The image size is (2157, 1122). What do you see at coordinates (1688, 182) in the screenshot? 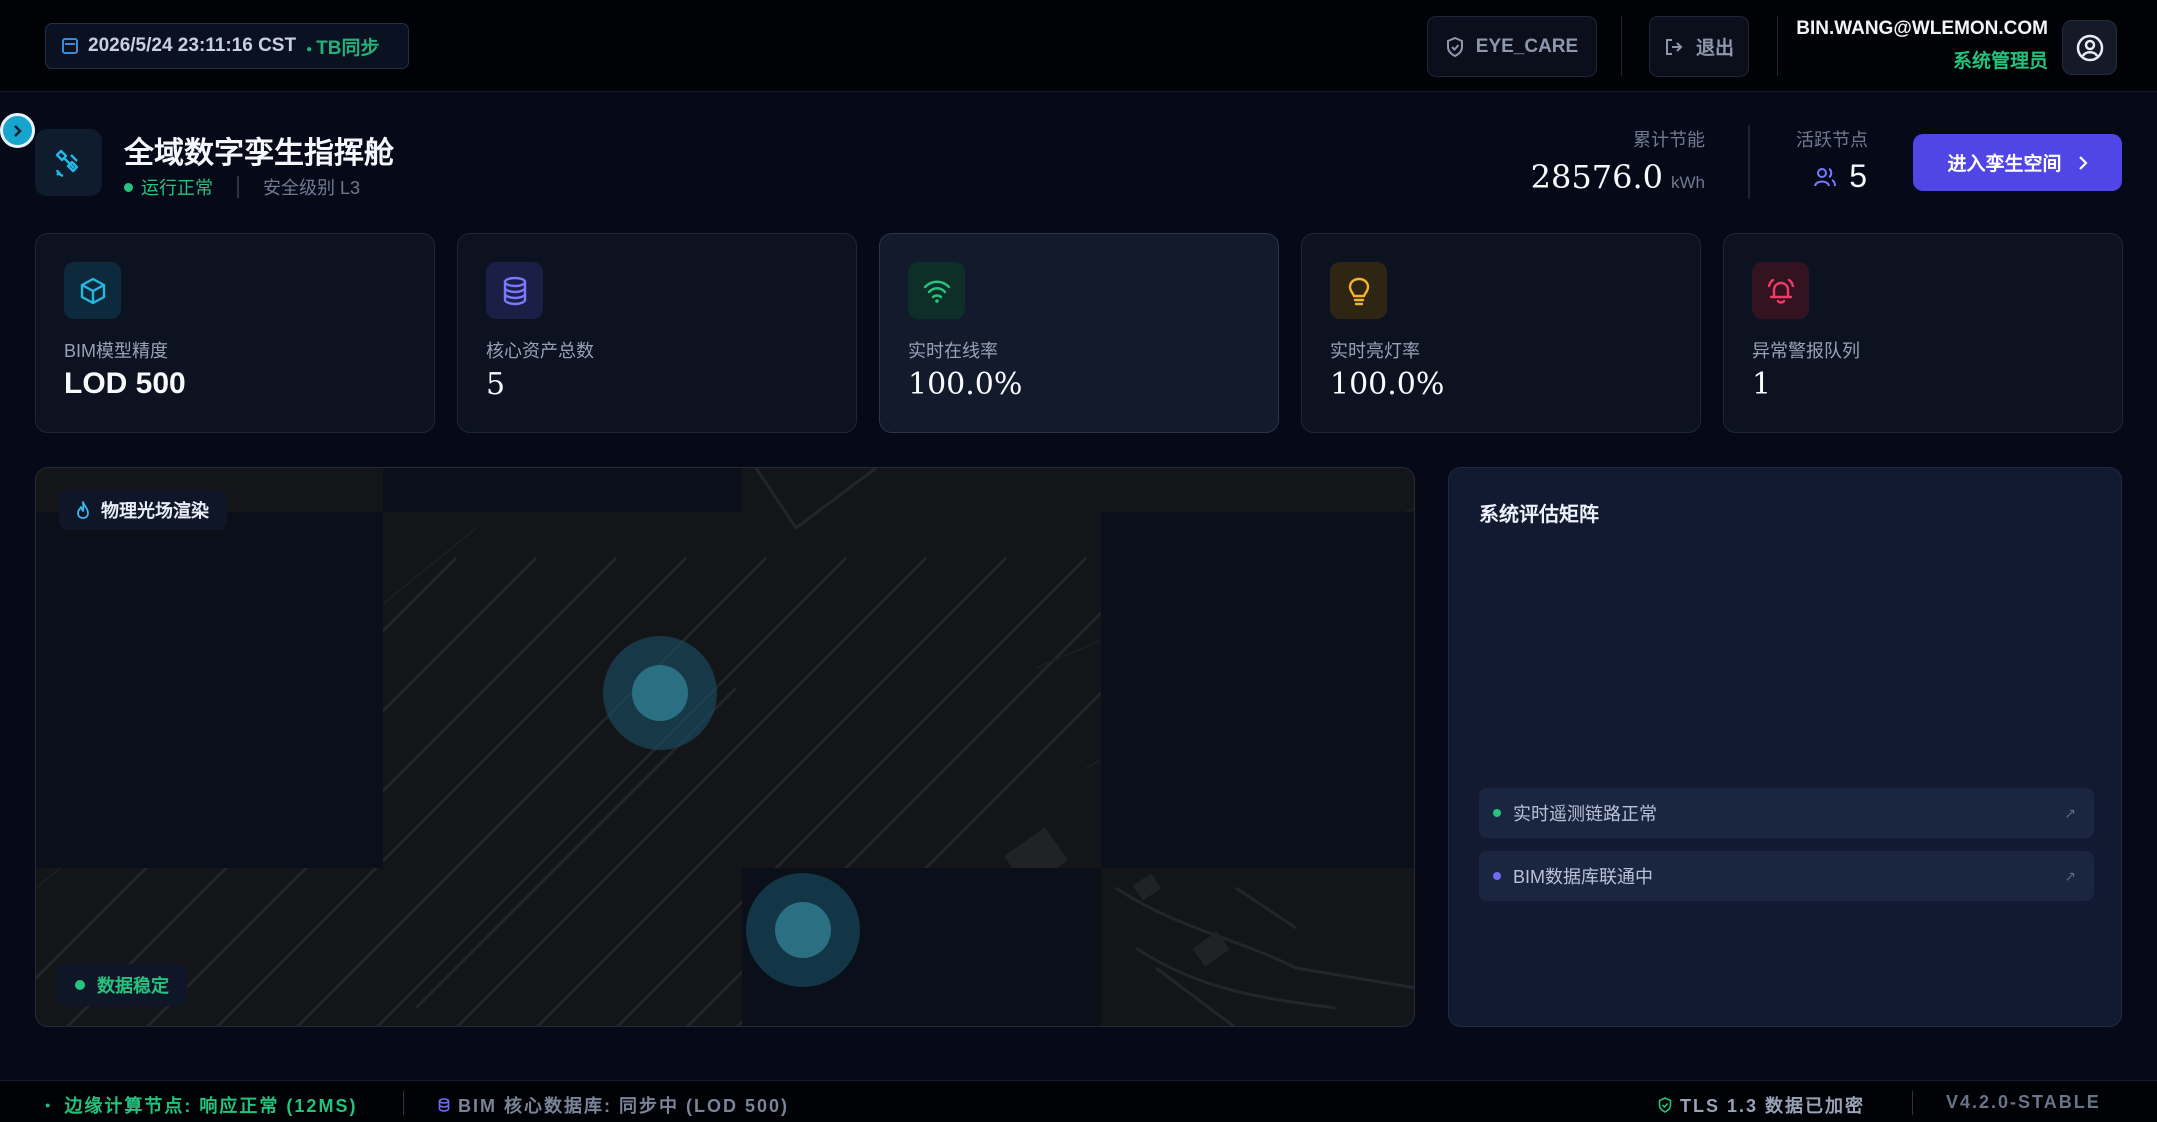
I see `energy-unit: kWh` at bounding box center [1688, 182].